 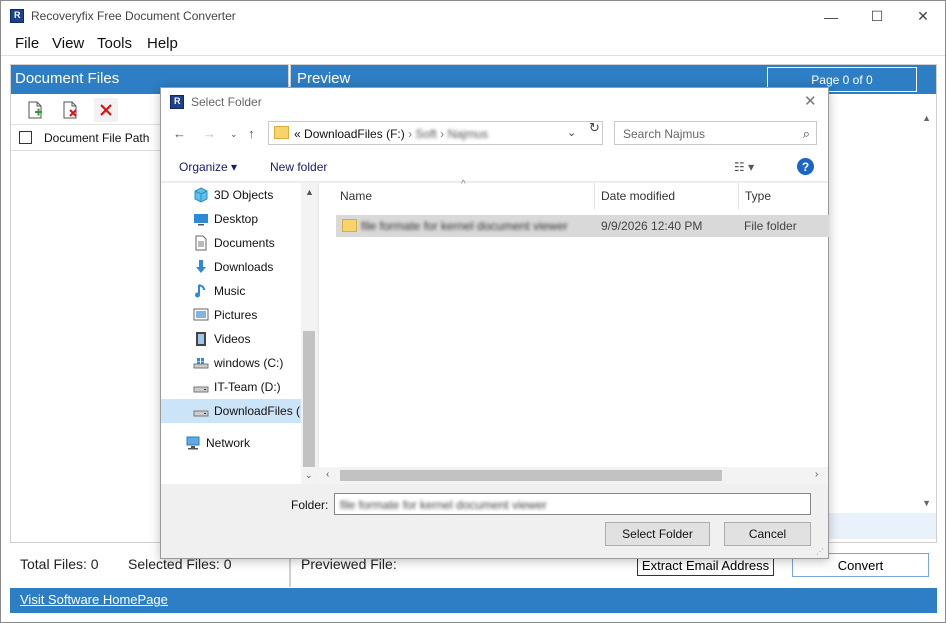 What do you see at coordinates (201, 195) in the screenshot?
I see `3d-objects-icon` at bounding box center [201, 195].